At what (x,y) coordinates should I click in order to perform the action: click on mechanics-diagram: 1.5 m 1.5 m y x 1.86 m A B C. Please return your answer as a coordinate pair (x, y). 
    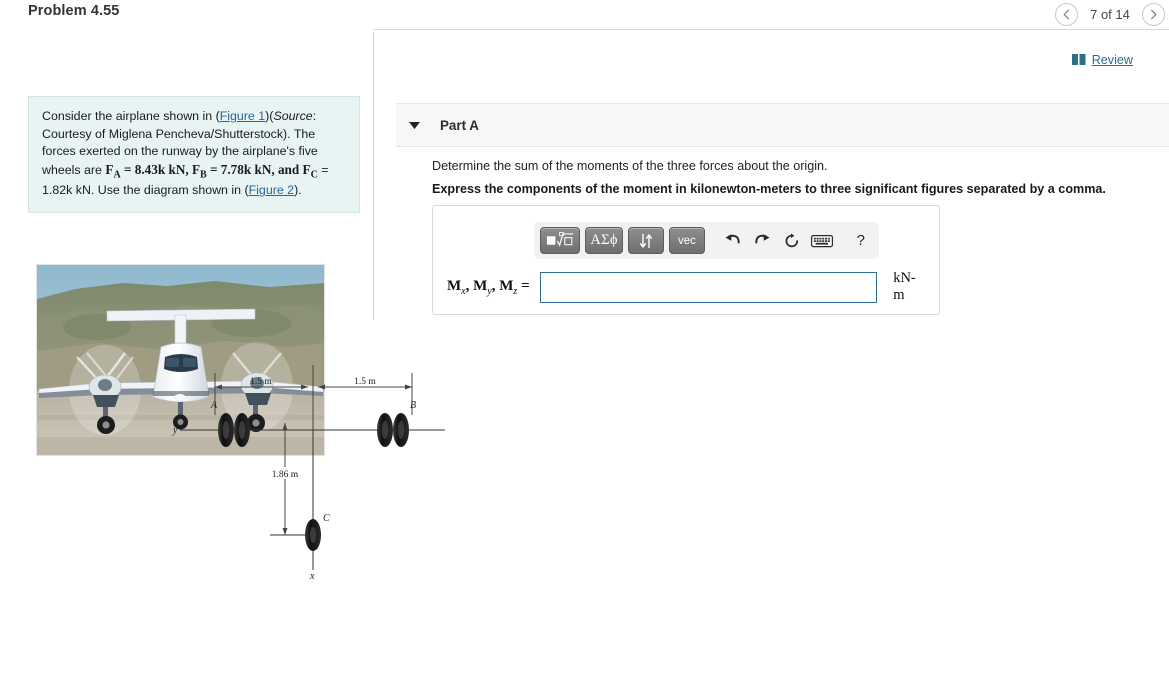
    Looking at the image, I should click on (320, 465).